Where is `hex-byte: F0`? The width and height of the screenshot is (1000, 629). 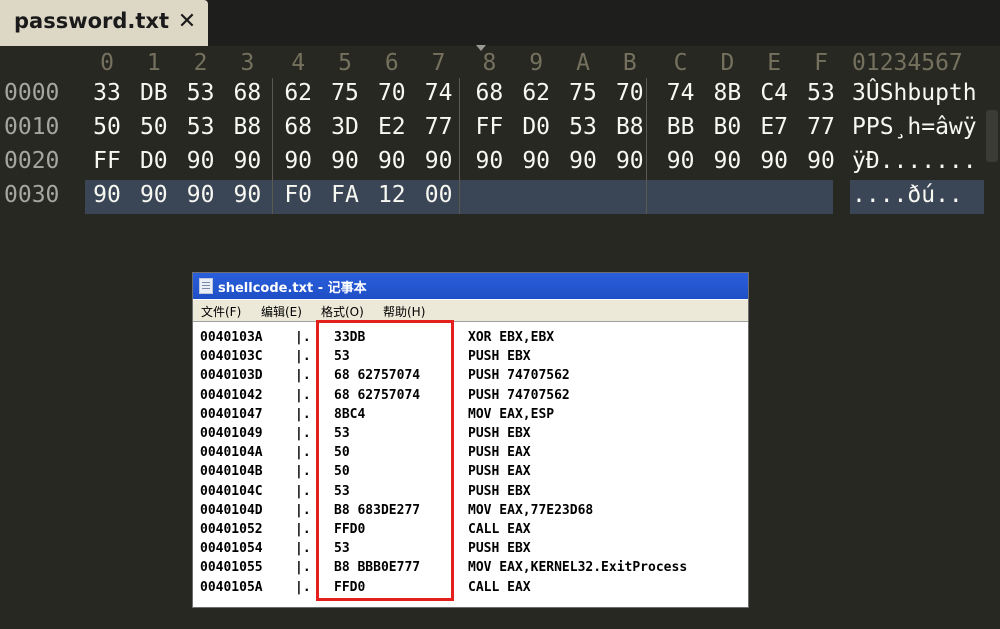
hex-byte: F0 is located at coordinates (298, 195).